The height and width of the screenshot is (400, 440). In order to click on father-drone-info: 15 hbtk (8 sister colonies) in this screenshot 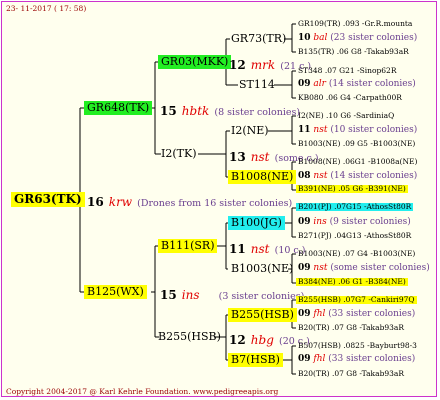, I will do `click(230, 110)`.